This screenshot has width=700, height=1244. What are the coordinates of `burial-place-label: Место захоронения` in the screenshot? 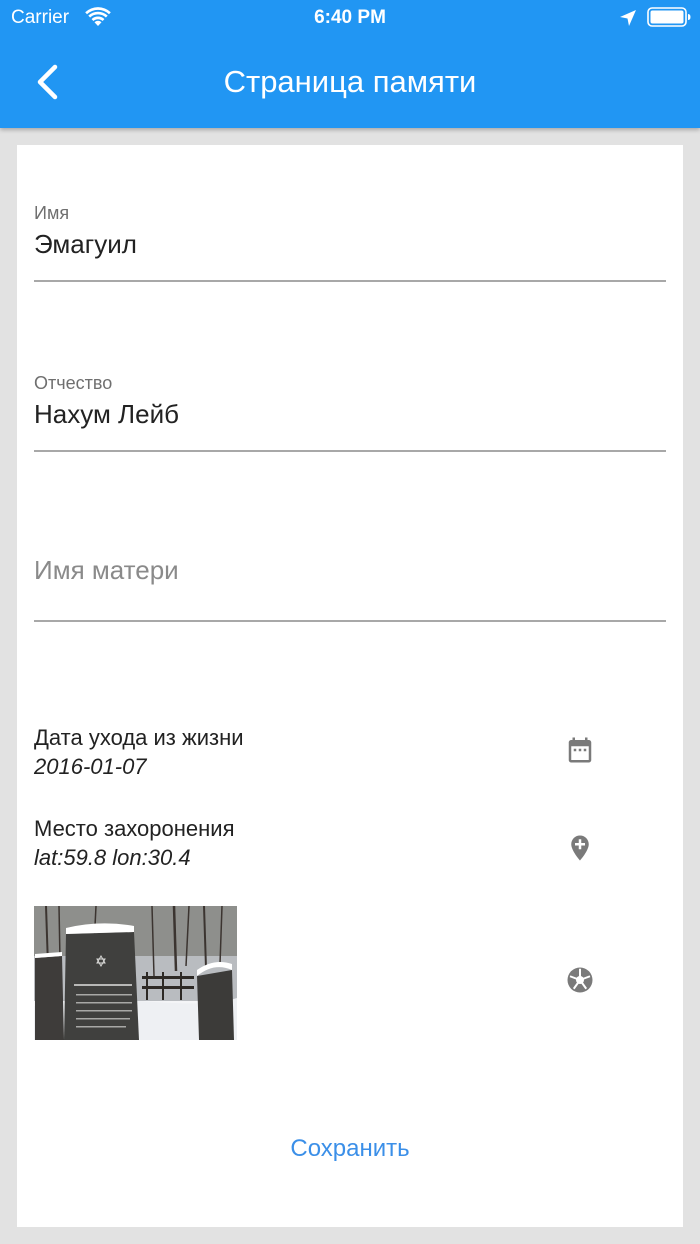 It's located at (134, 828).